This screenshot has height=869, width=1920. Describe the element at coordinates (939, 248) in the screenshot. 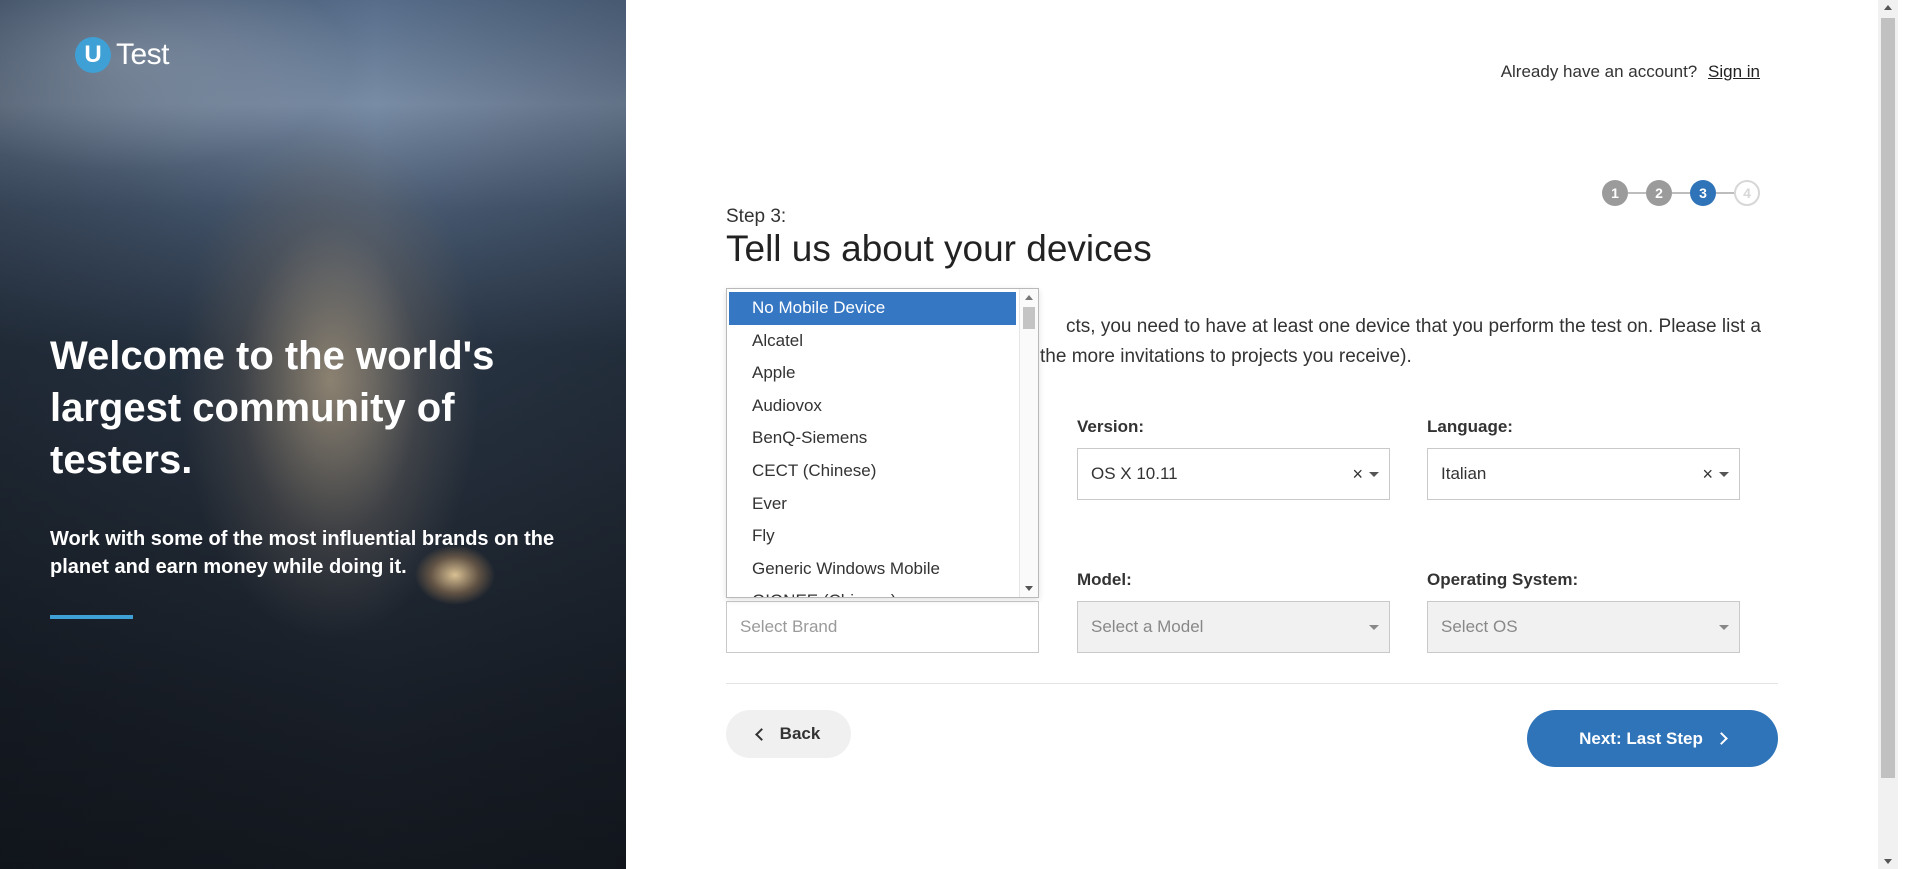

I see `page-title: Tell us about your devices` at that location.